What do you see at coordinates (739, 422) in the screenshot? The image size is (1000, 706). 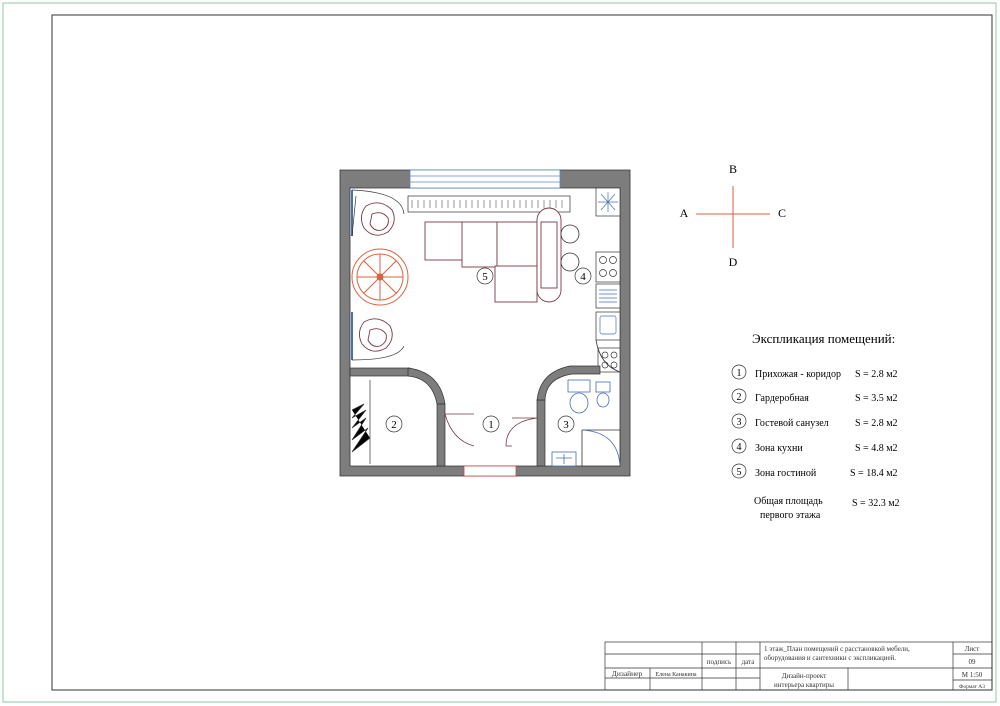 I see `explication-num: 3` at bounding box center [739, 422].